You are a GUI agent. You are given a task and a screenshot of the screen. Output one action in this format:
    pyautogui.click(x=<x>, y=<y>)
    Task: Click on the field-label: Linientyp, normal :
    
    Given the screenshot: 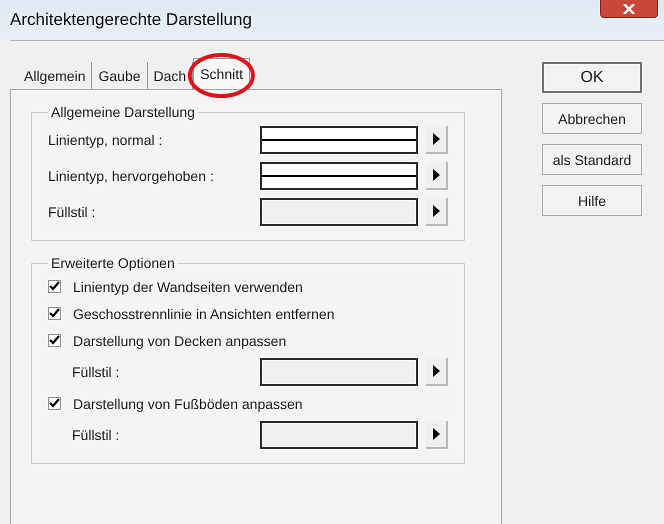 What is the action you would take?
    pyautogui.click(x=106, y=140)
    